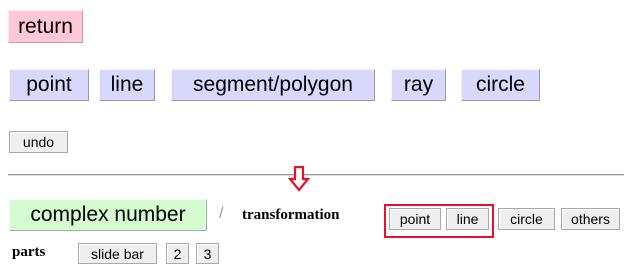  What do you see at coordinates (207, 253) in the screenshot?
I see `part-3-button: 3` at bounding box center [207, 253].